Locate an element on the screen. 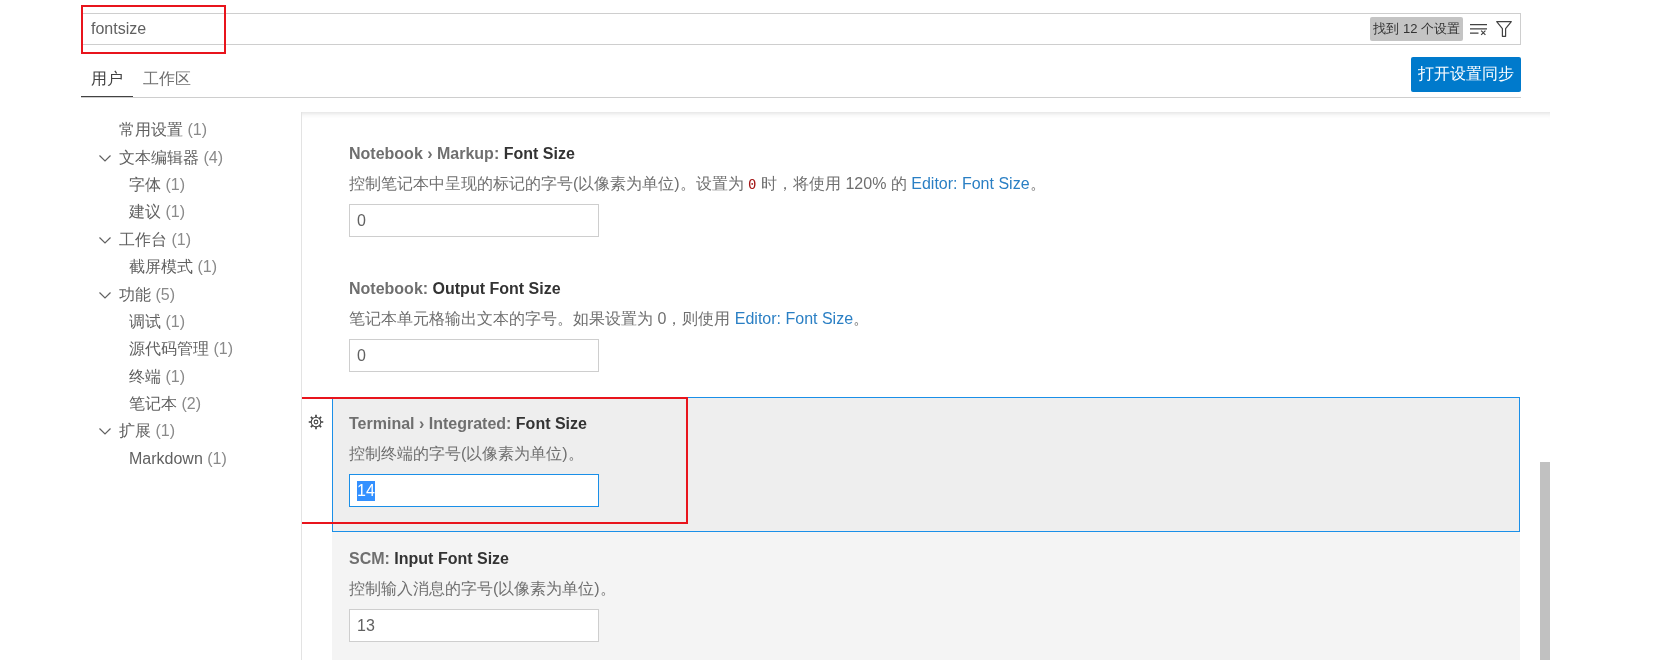  setting-description: 控制输入消息的字号(以像素为单位)。 is located at coordinates (482, 589).